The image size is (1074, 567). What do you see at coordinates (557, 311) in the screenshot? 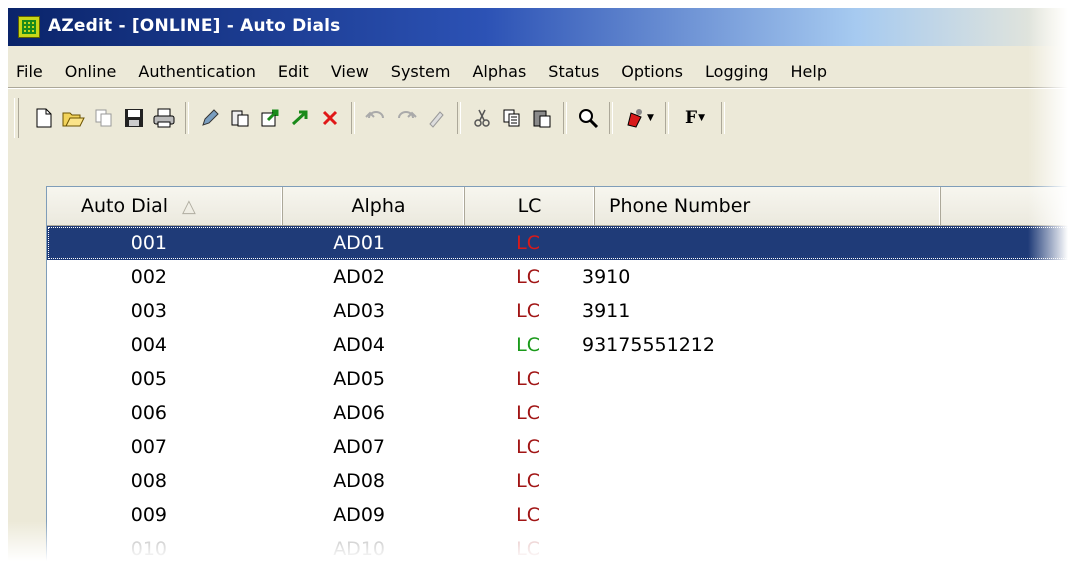
I see `table-row: 003 AD03 LC 3911` at bounding box center [557, 311].